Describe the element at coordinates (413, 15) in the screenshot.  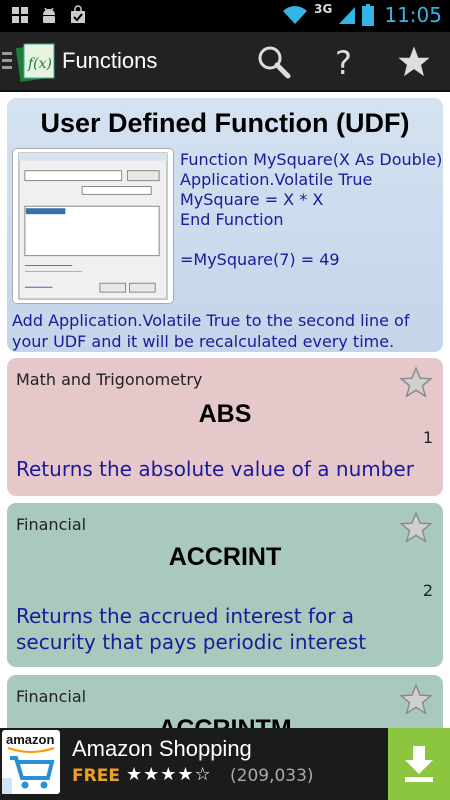
I see `clock: 11:05` at that location.